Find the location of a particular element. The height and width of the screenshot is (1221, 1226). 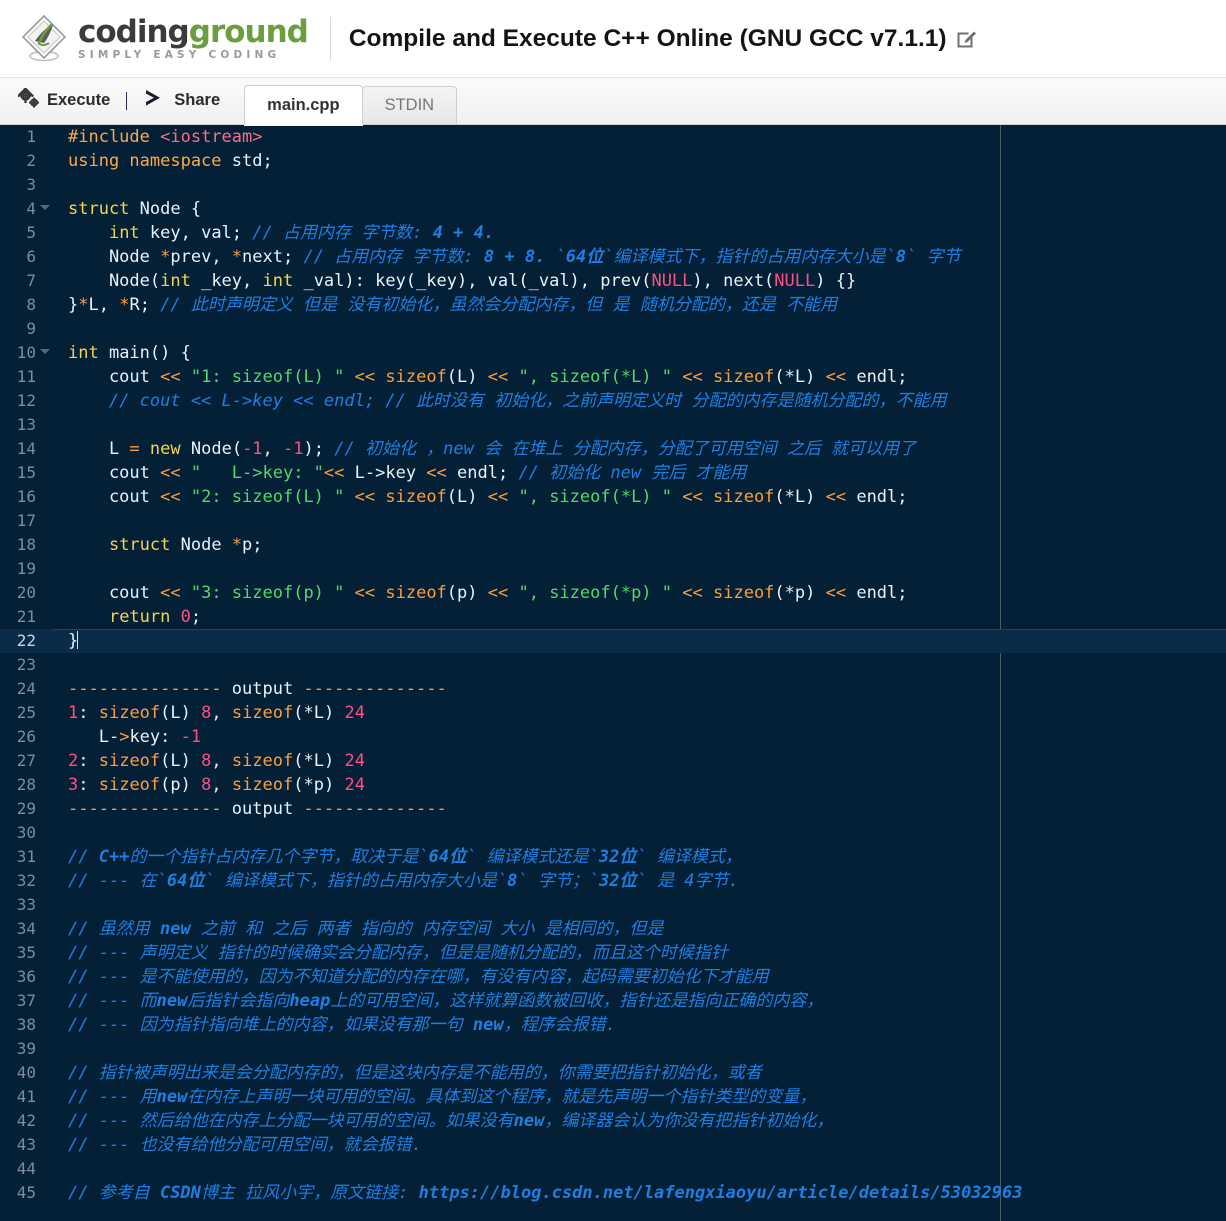

tab-stdin: STDIN is located at coordinates (409, 105).